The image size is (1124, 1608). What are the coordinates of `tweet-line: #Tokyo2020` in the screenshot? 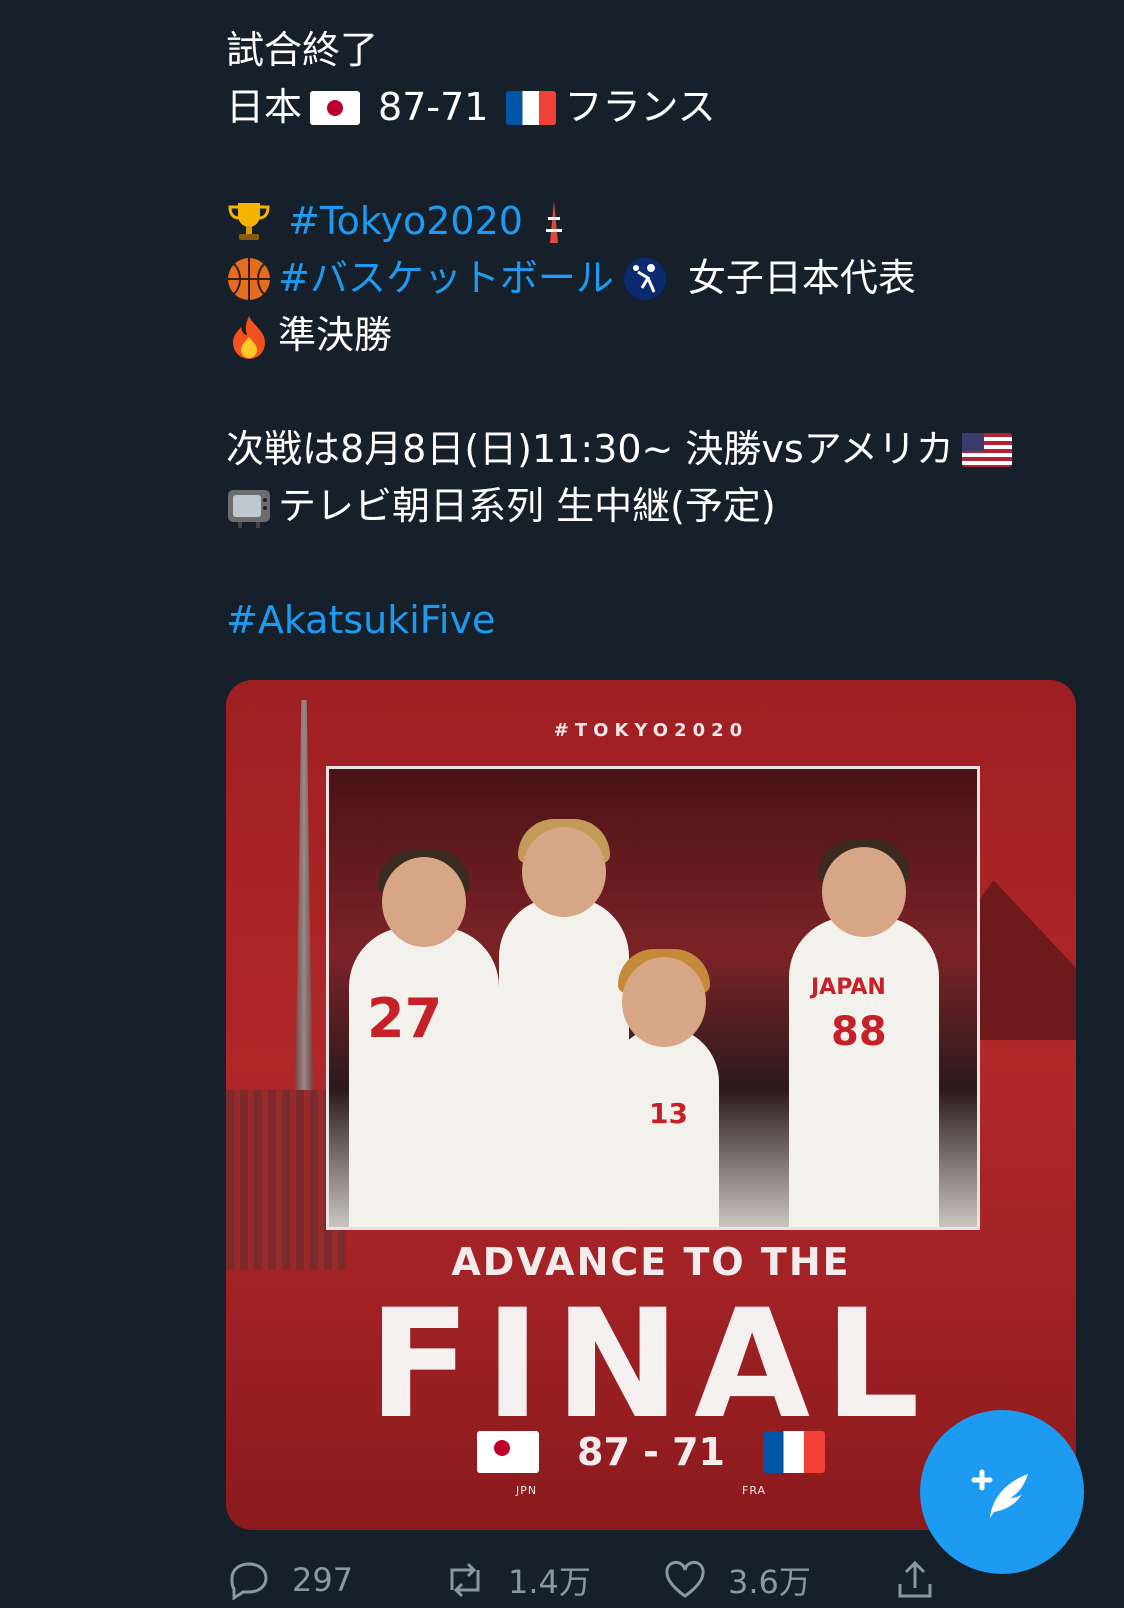 It's located at (656, 221).